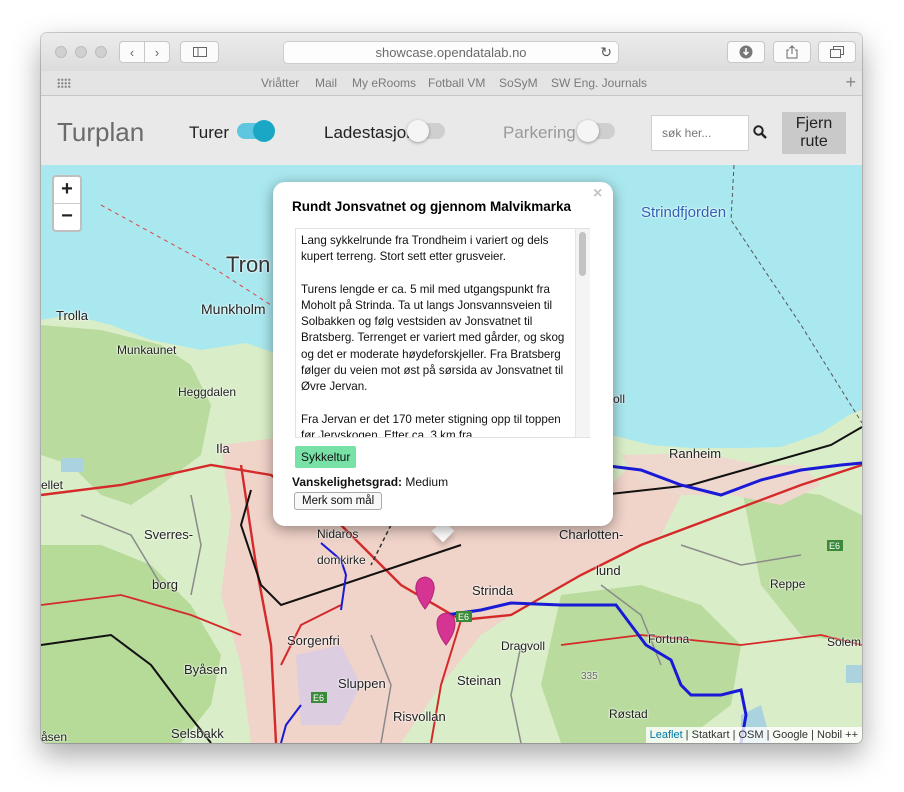  What do you see at coordinates (206, 669) in the screenshot?
I see `place-label: Byåsen` at bounding box center [206, 669].